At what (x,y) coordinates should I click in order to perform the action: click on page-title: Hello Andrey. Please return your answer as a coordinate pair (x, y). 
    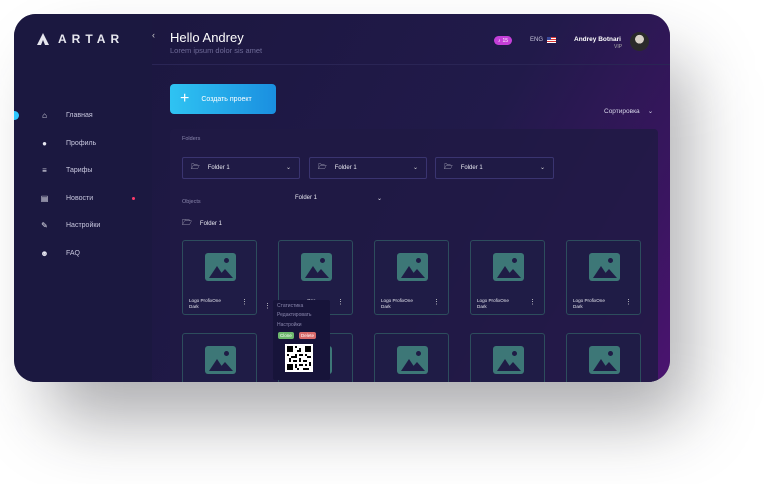
    Looking at the image, I should click on (207, 37).